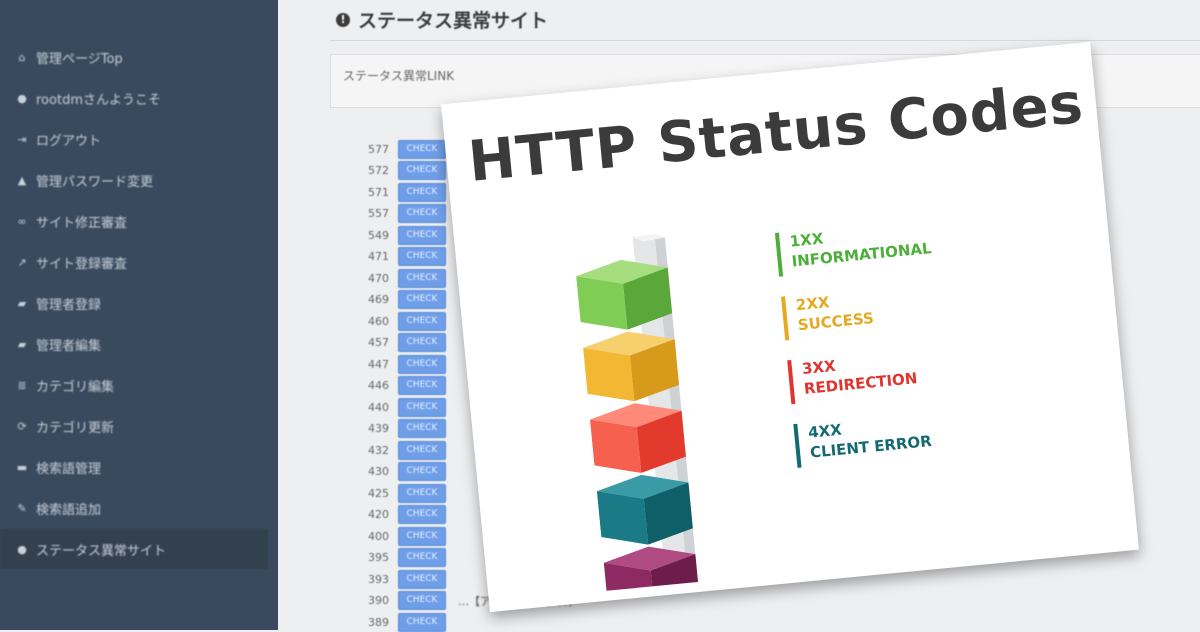 Image resolution: width=1200 pixels, height=632 pixels. What do you see at coordinates (378, 385) in the screenshot?
I see `row-id: 446` at bounding box center [378, 385].